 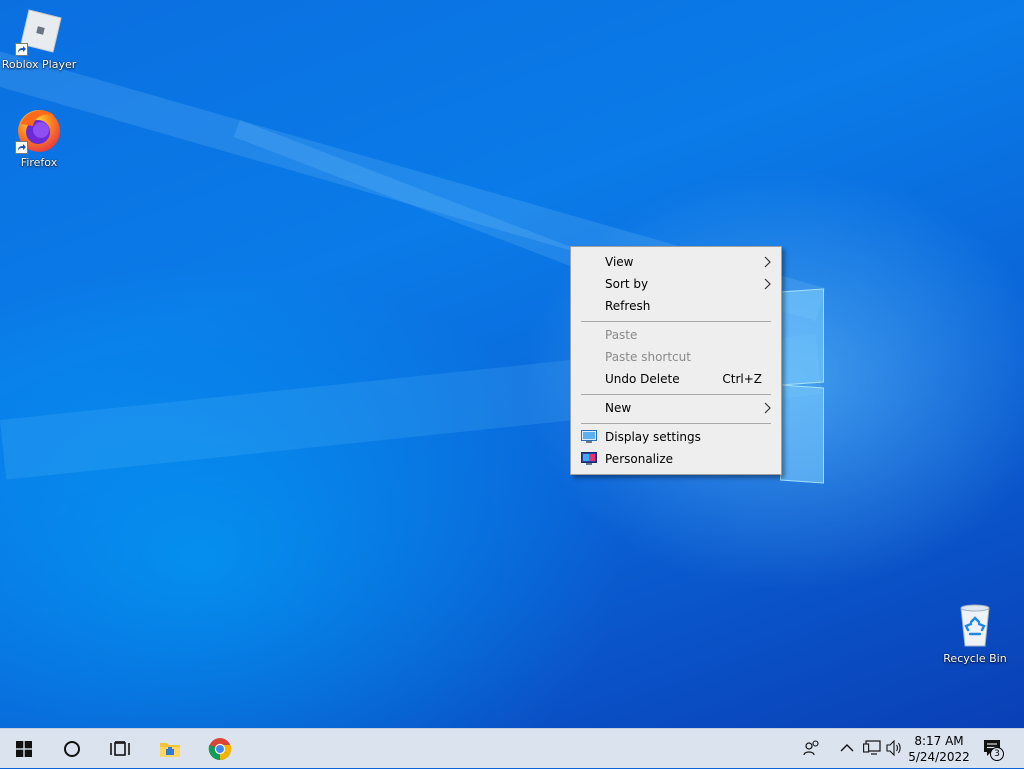 I want to click on task-view-button, so click(x=120, y=749).